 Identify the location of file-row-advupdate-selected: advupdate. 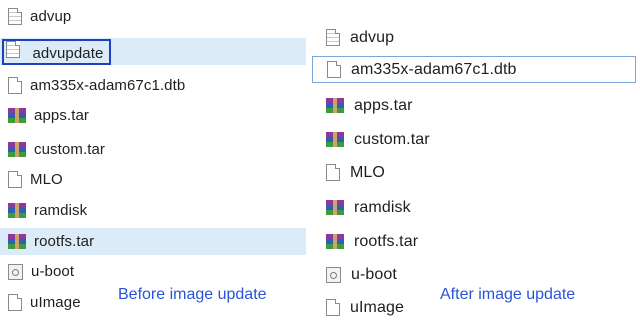
(153, 51).